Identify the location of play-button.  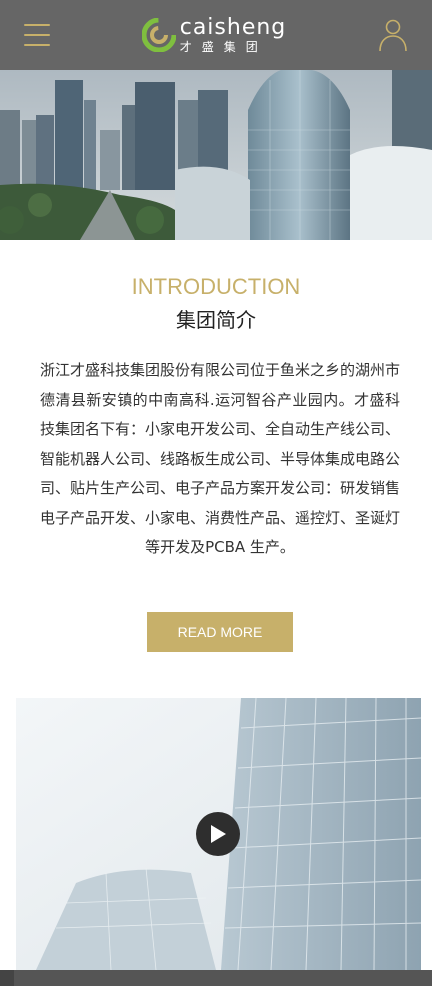
(218, 834).